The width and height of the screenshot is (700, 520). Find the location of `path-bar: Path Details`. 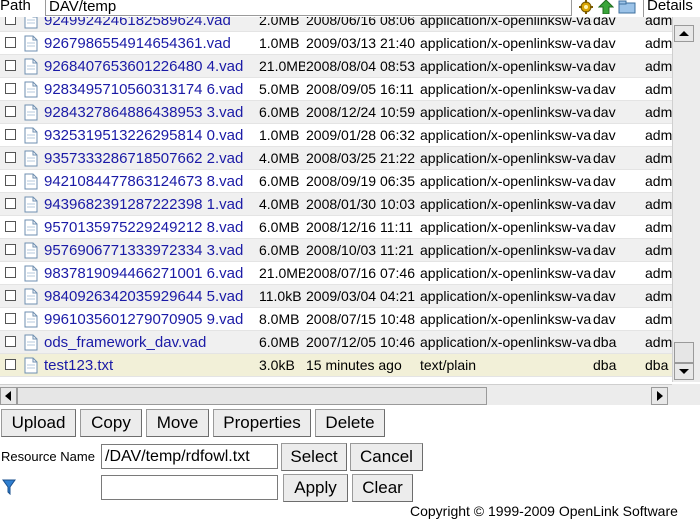

path-bar: Path Details is located at coordinates (350, 8).